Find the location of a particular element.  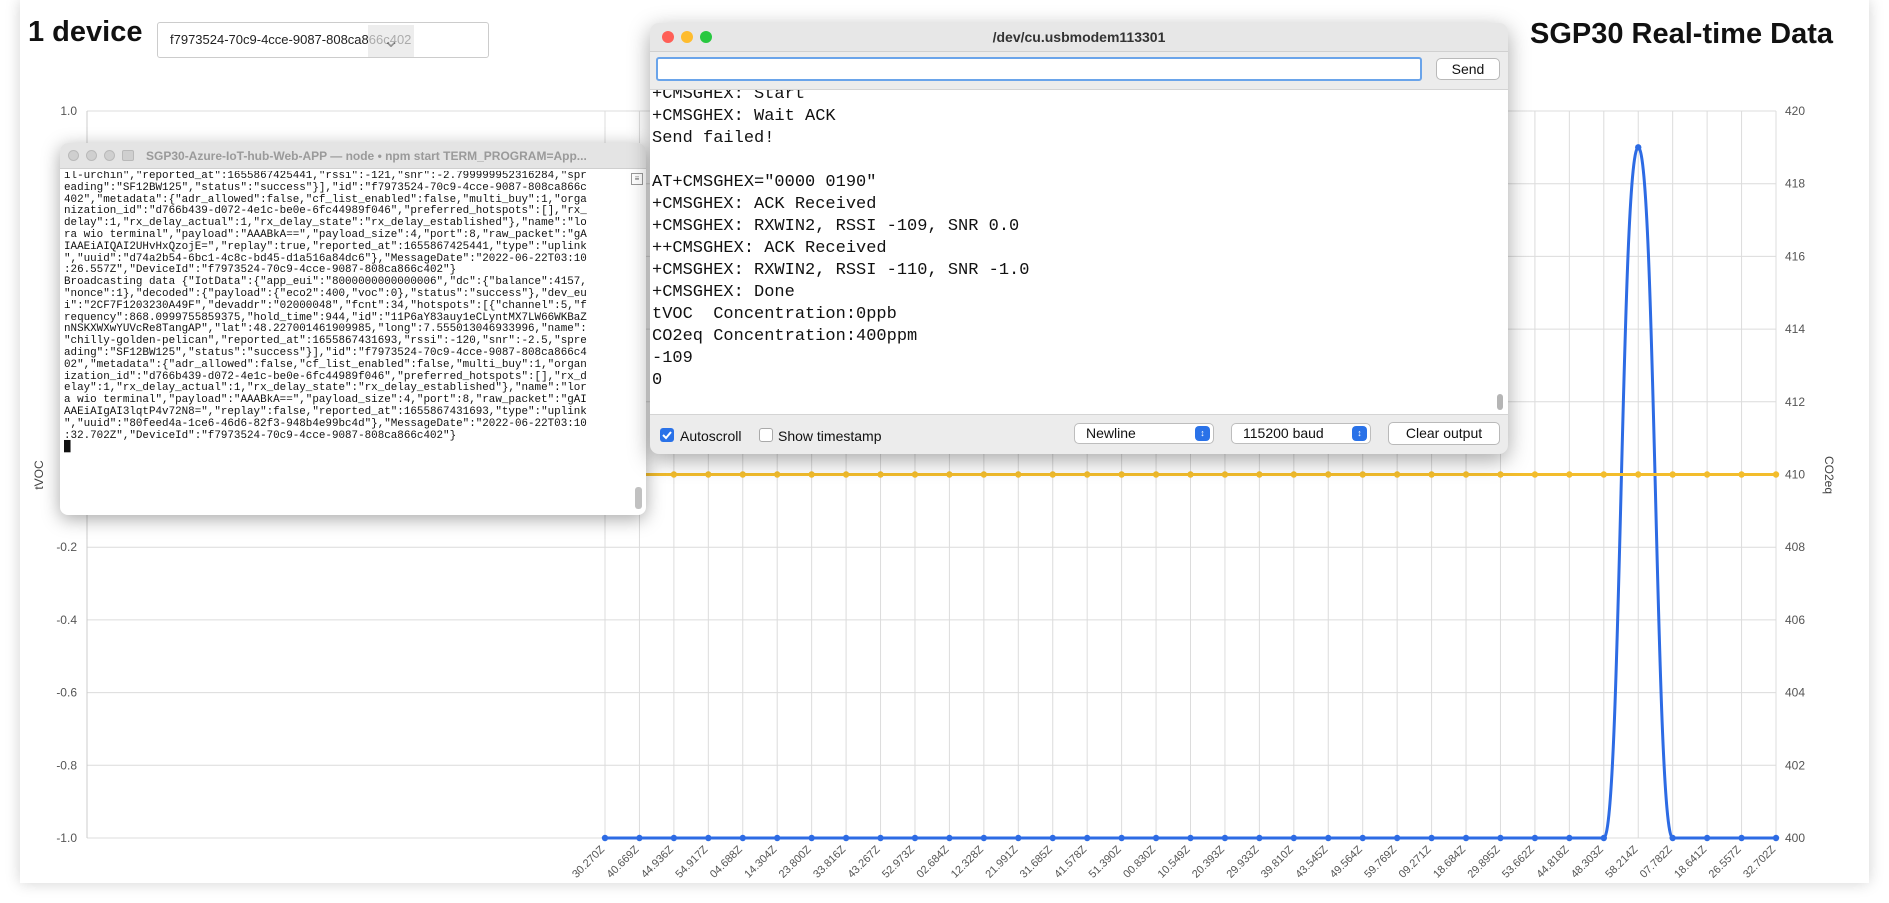

x-tick-label: 59.769Z is located at coordinates (1380, 861).